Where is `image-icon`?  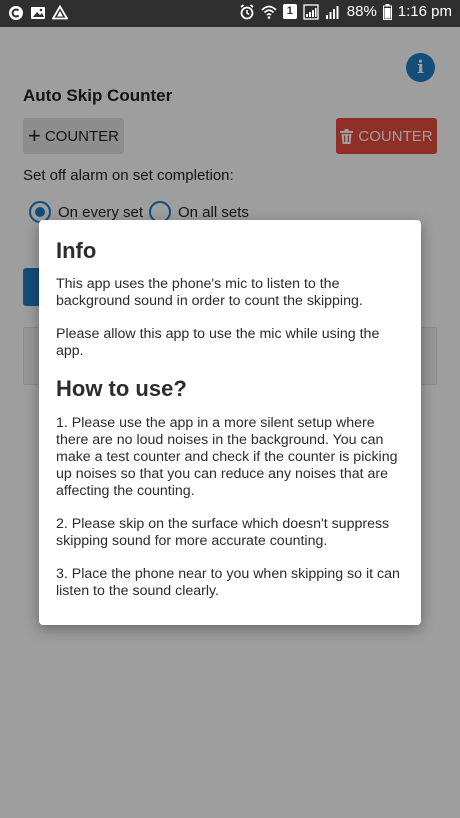 image-icon is located at coordinates (38, 13).